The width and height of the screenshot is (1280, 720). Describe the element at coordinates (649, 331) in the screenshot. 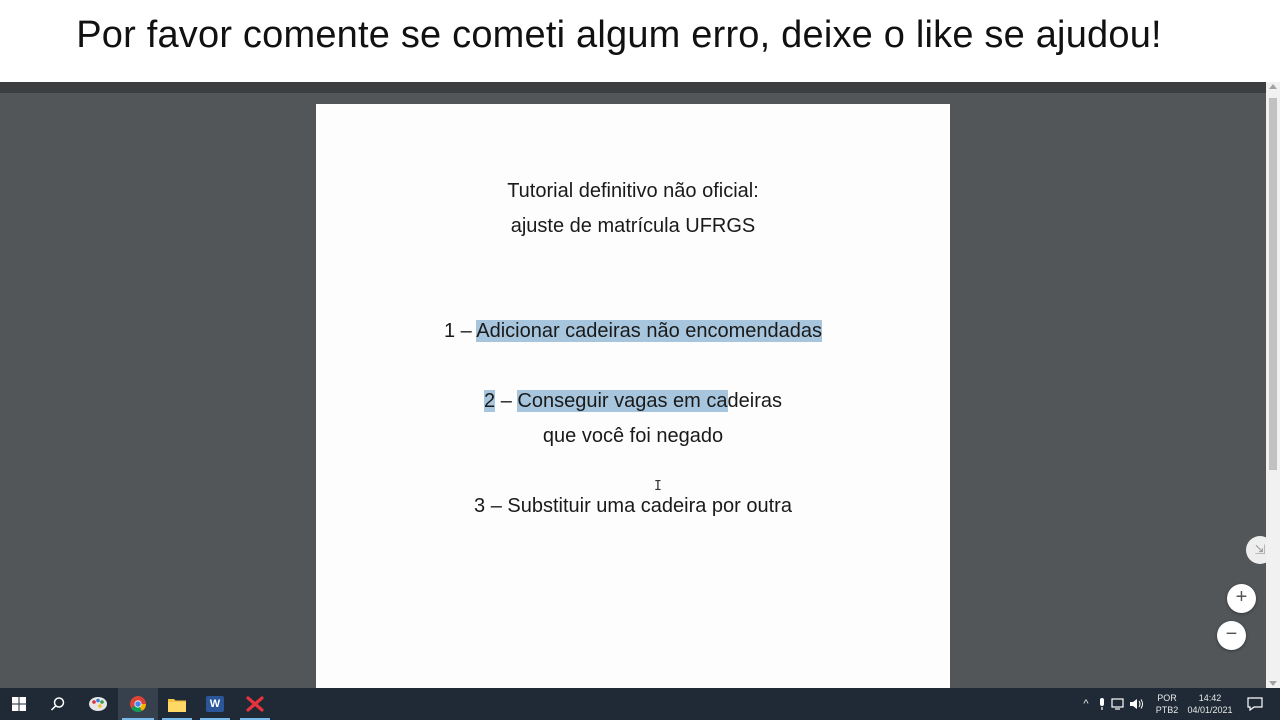

I see `item-1-text-highlighted: Adicionar cadeiras não encomendadas` at that location.